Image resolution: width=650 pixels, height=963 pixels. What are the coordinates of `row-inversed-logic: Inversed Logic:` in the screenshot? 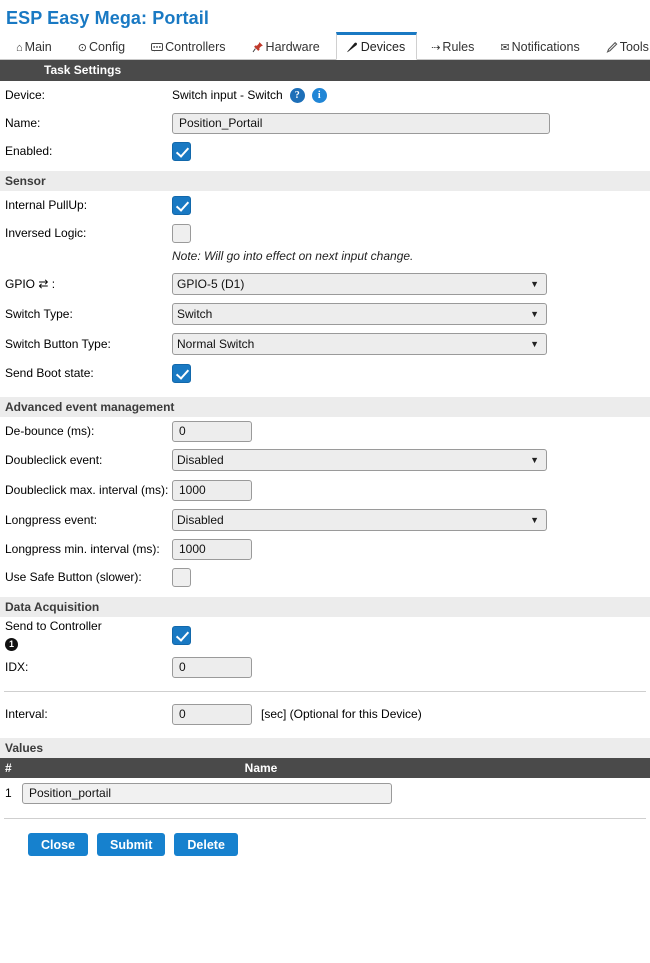 It's located at (325, 233).